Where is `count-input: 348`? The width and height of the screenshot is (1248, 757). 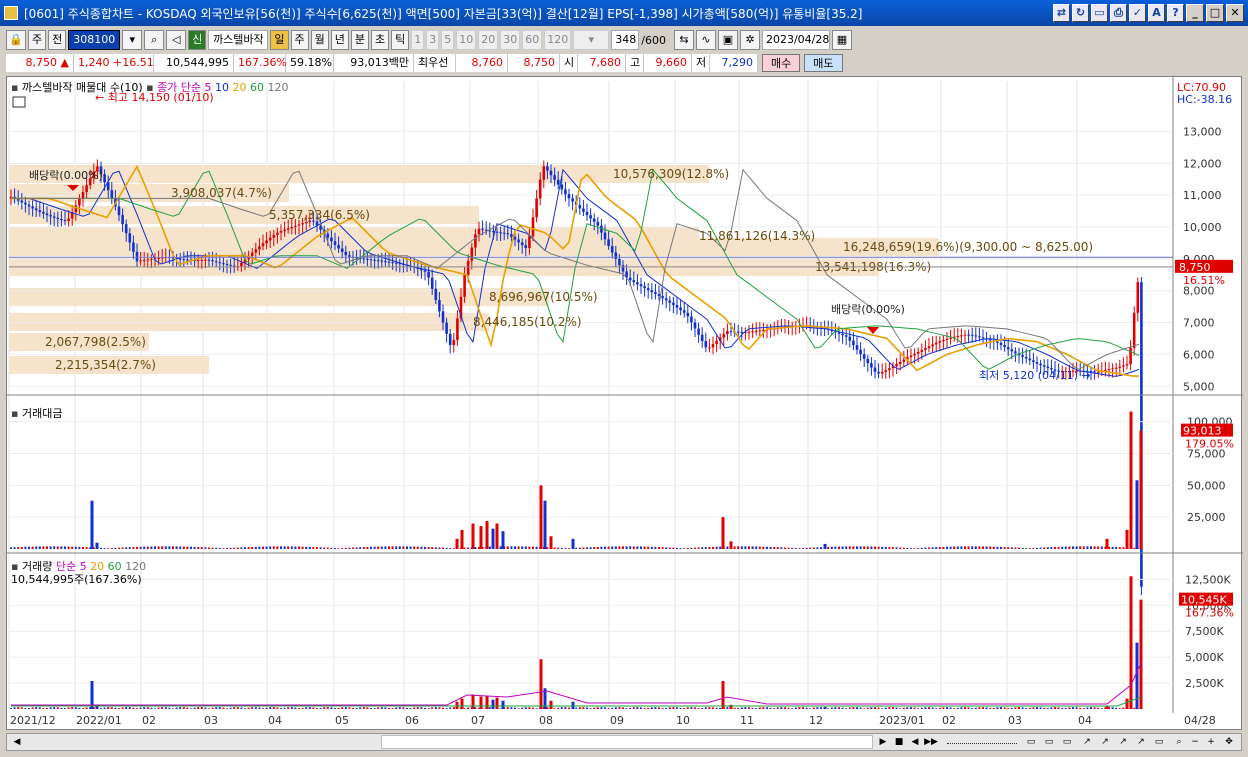
count-input: 348 is located at coordinates (625, 40).